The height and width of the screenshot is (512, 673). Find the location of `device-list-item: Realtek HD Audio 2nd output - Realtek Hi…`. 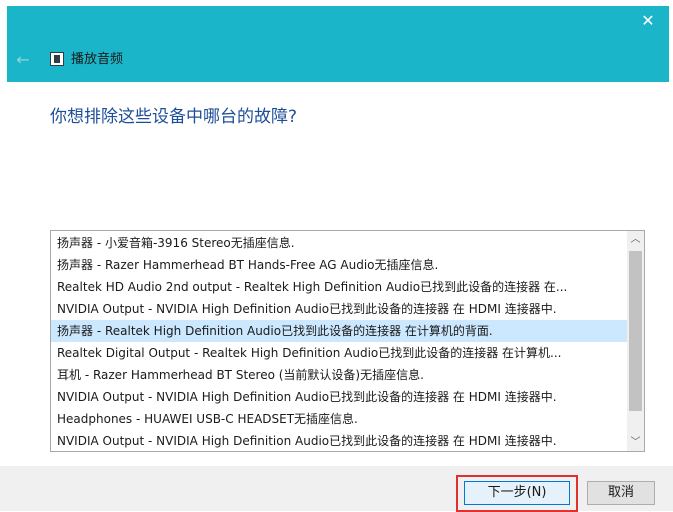

device-list-item: Realtek HD Audio 2nd output - Realtek Hi… is located at coordinates (339, 287).